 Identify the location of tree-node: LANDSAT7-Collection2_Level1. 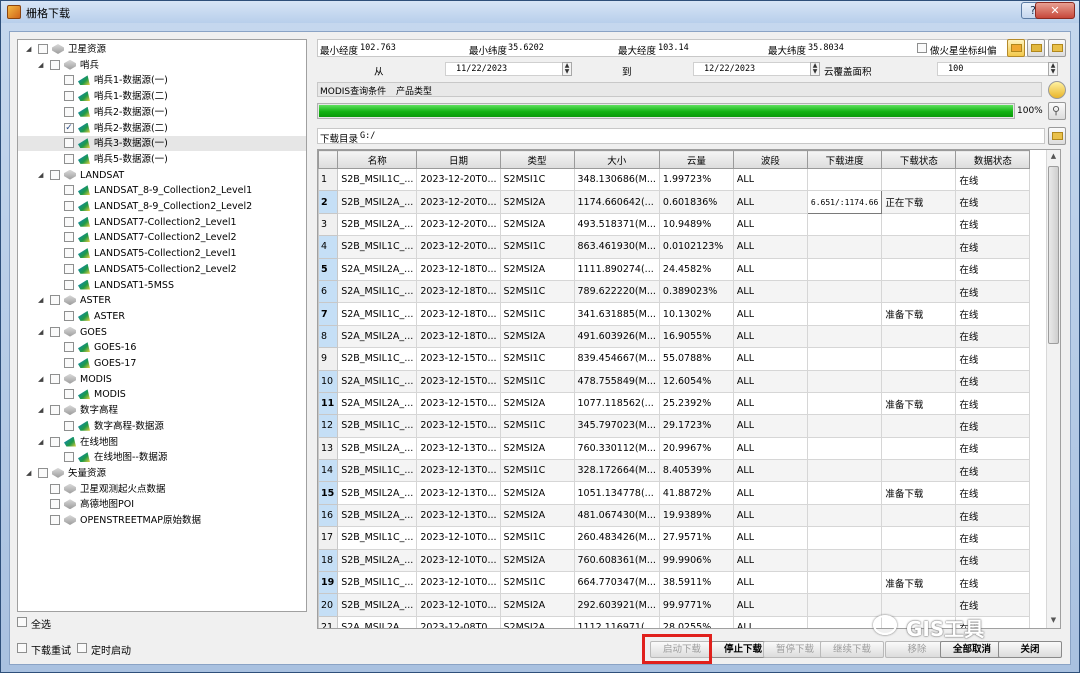
(162, 222).